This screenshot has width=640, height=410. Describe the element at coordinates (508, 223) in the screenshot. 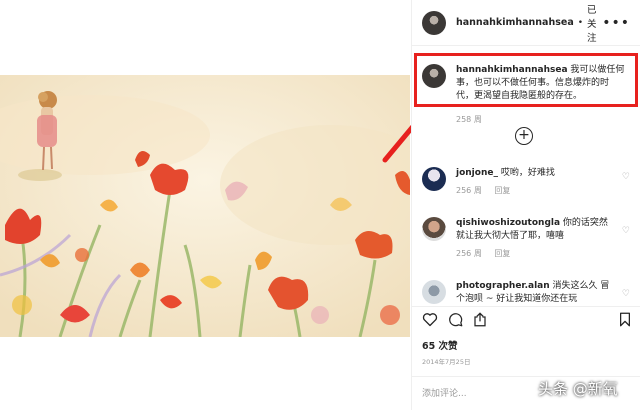

I see `commenter-username: qishiwoshizoutongla` at that location.